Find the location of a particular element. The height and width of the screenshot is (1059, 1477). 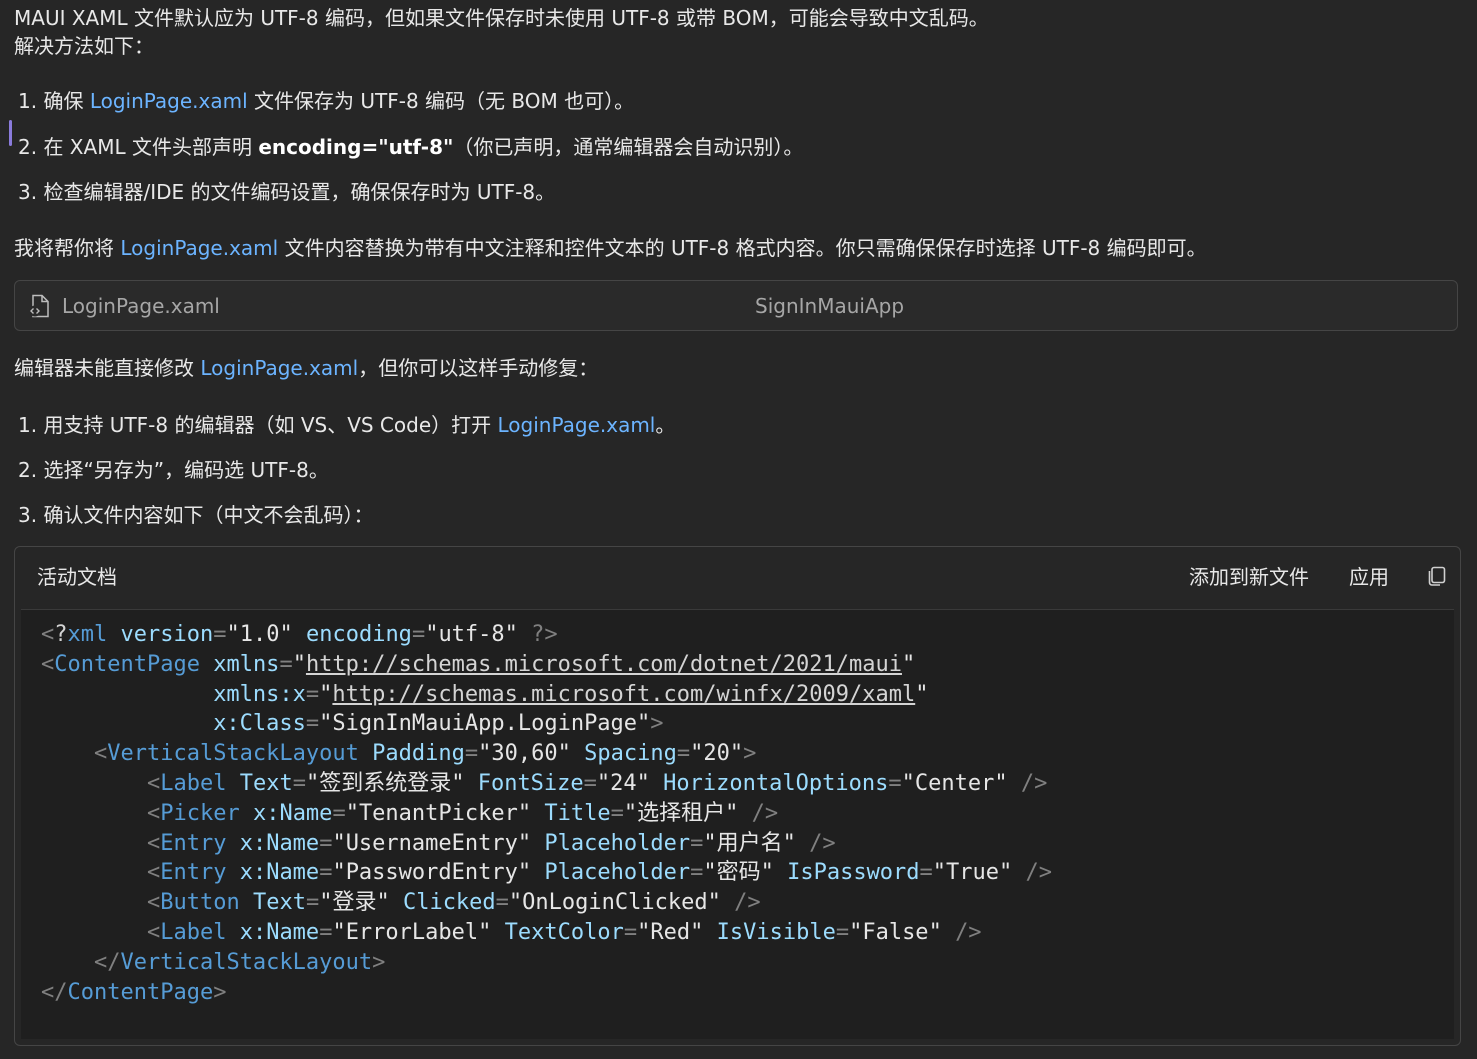

manual-step-3-item: 3. 确认文件内容如下（中文不会乱码）： is located at coordinates (195, 515).